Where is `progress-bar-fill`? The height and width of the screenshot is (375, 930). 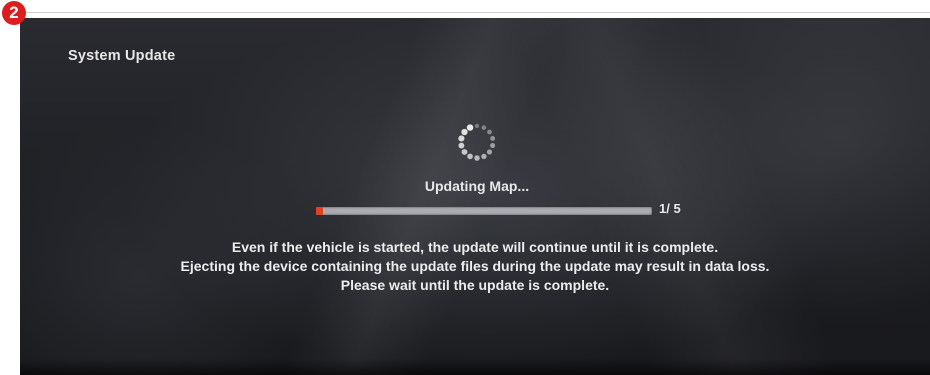
progress-bar-fill is located at coordinates (319, 211).